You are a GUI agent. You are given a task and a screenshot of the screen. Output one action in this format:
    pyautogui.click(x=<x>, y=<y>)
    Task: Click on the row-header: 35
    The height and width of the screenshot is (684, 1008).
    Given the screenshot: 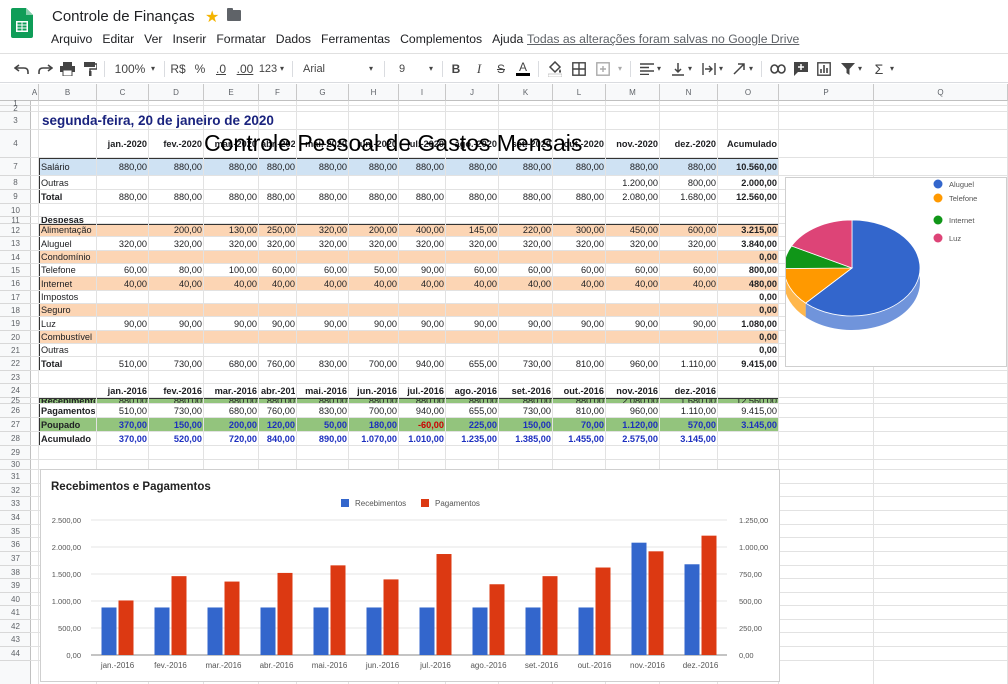 What is the action you would take?
    pyautogui.click(x=15, y=531)
    